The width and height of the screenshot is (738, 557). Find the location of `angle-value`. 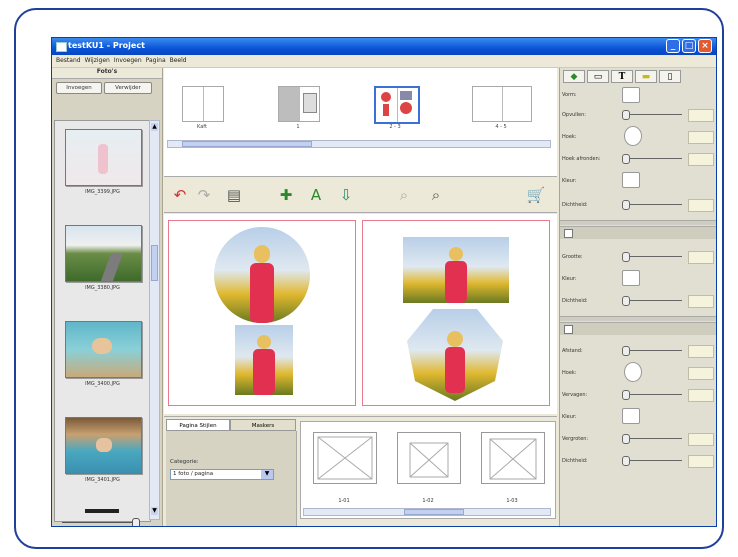

angle-value is located at coordinates (701, 137).